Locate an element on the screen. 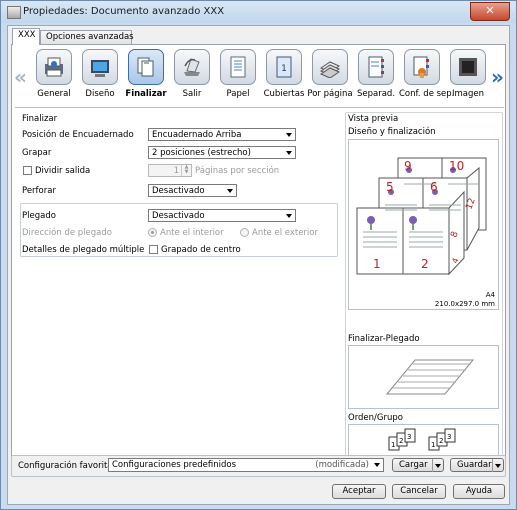 The height and width of the screenshot is (510, 517). general-icon is located at coordinates (54, 67).